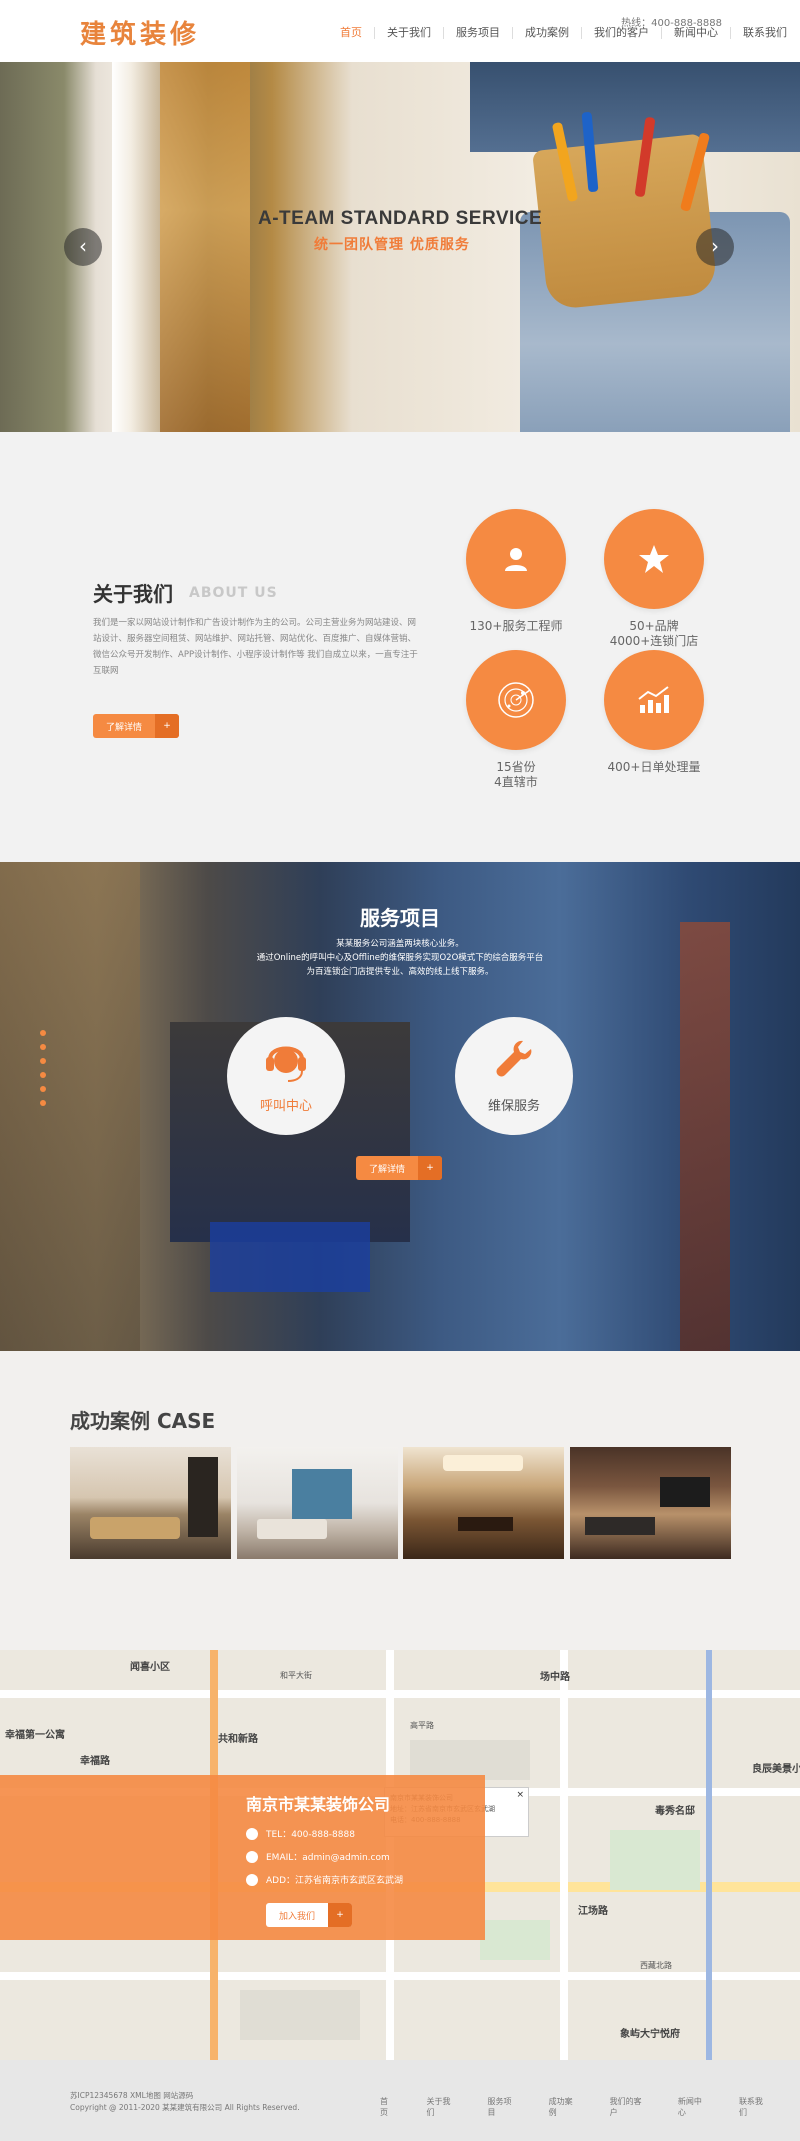 Image resolution: width=800 pixels, height=2141 pixels. What do you see at coordinates (400, 918) in the screenshot?
I see `services-title: 服务项目` at bounding box center [400, 918].